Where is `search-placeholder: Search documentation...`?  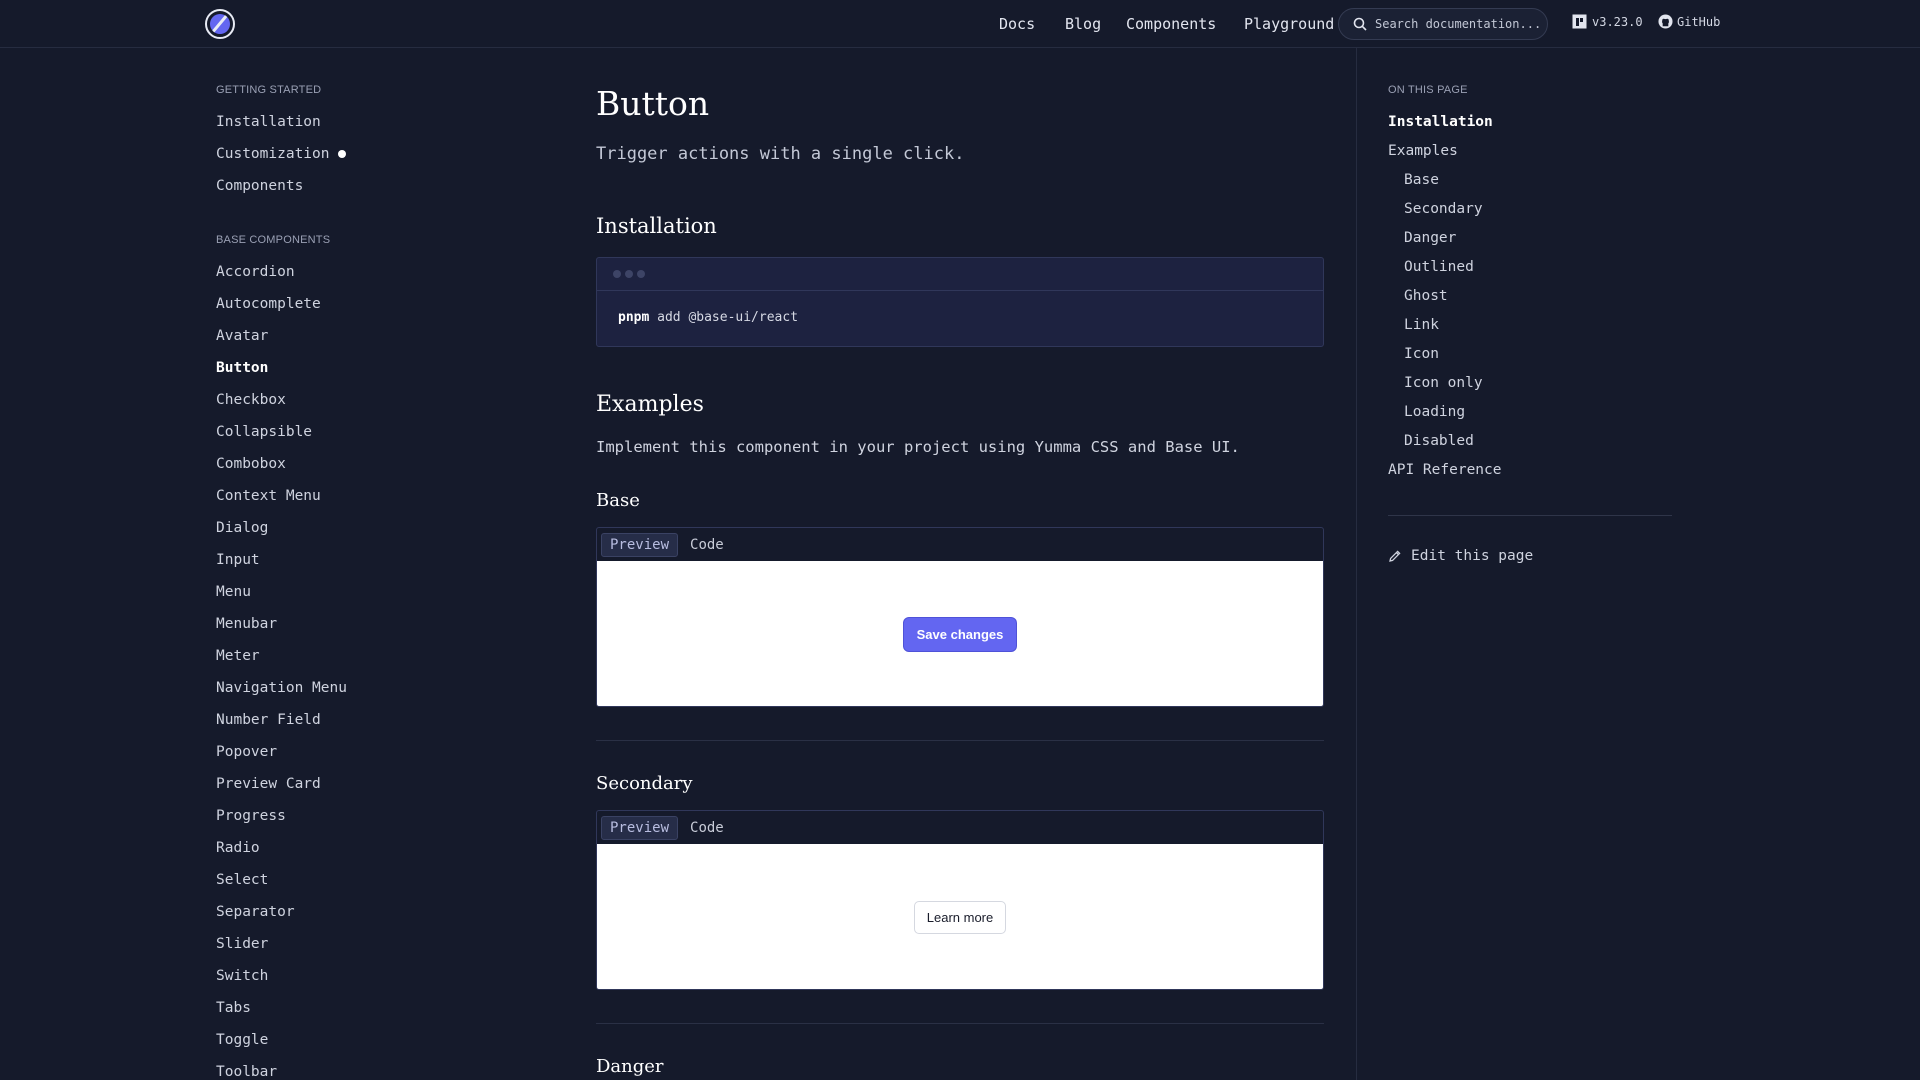
search-placeholder: Search documentation... is located at coordinates (1458, 24).